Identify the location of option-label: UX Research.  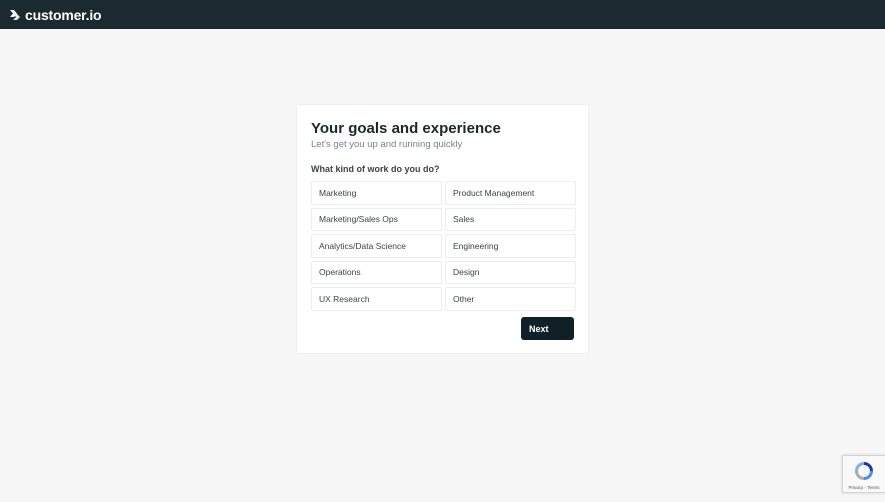
(344, 298).